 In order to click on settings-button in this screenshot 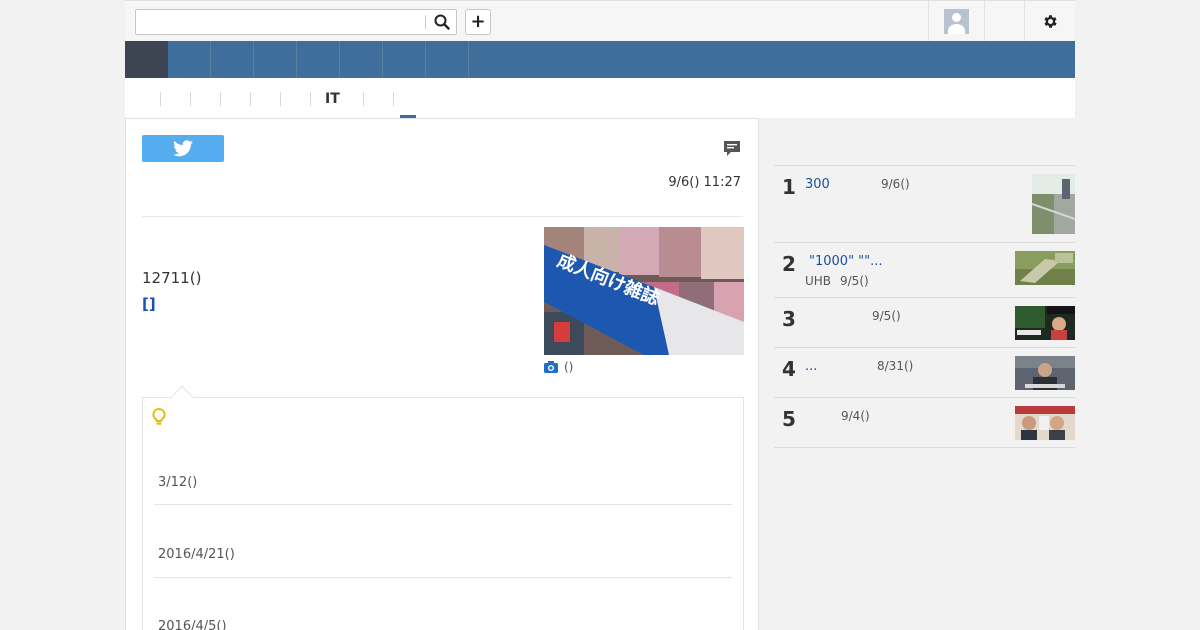, I will do `click(1049, 21)`.